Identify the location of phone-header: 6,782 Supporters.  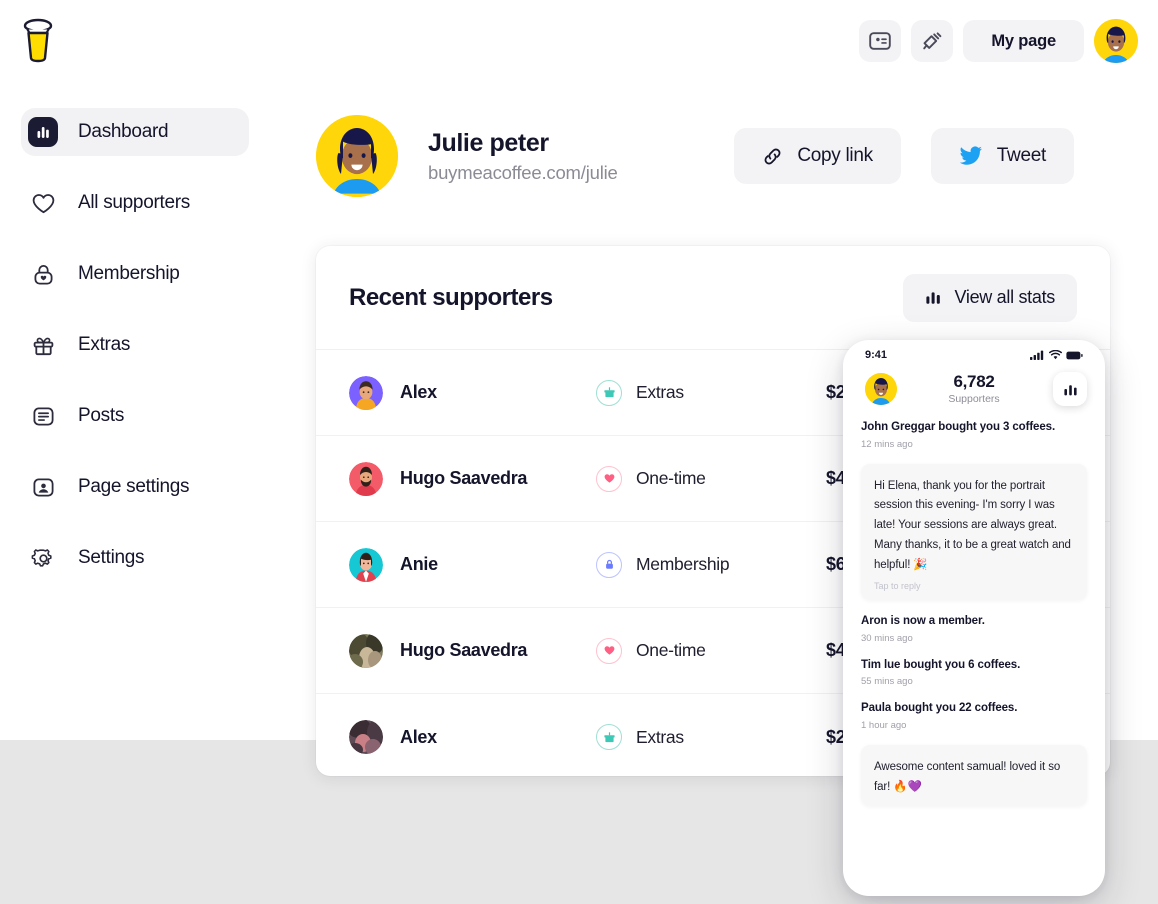
(974, 395).